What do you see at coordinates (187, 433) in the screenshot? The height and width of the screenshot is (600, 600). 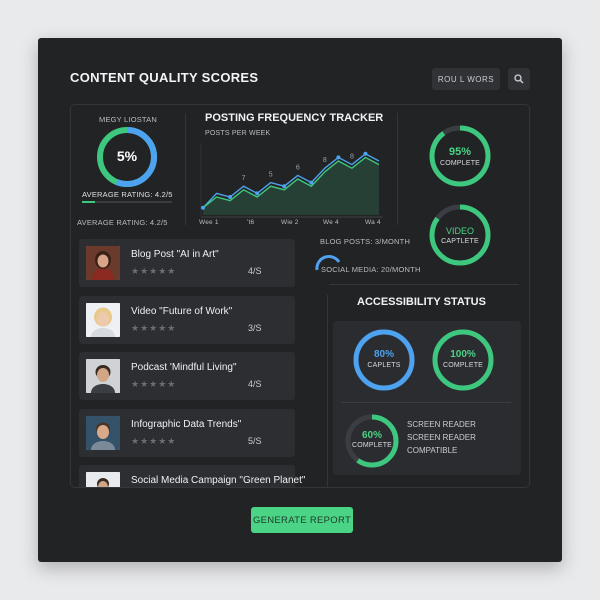 I see `list-item: Infographic Data Trends" ★★★★★ 5/S` at bounding box center [187, 433].